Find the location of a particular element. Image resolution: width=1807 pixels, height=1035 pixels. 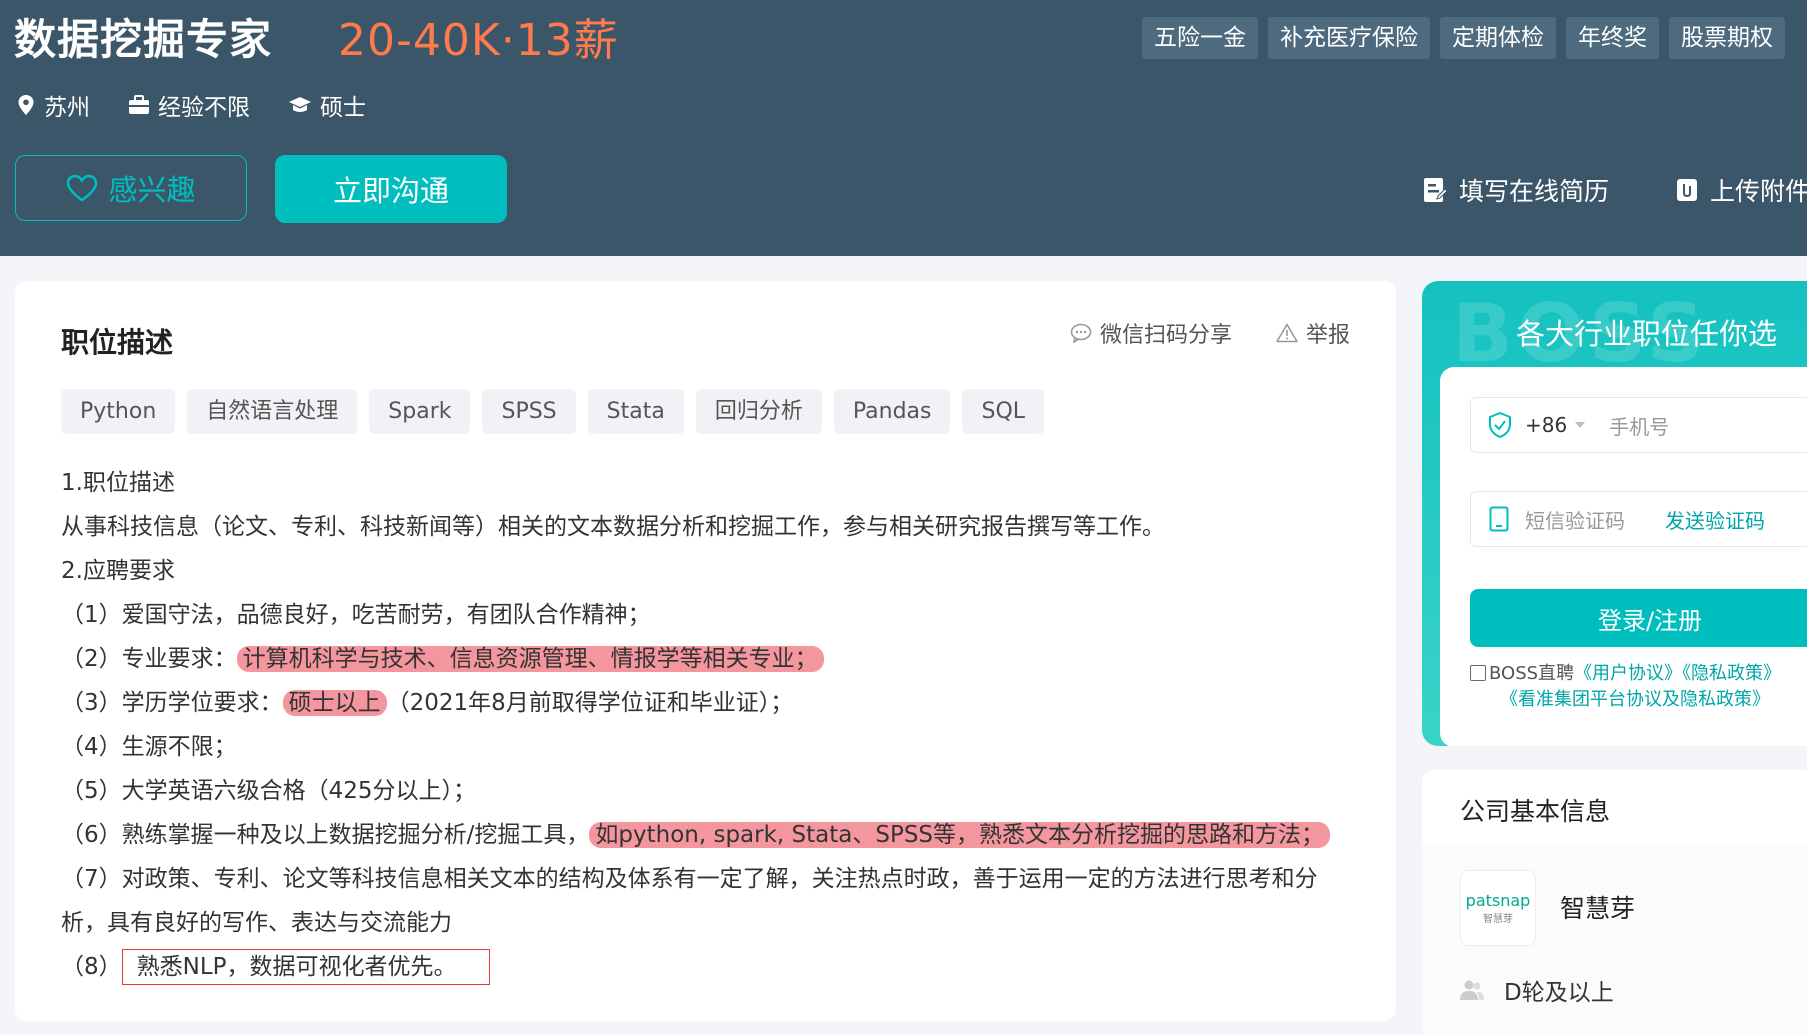

interest-button: 感兴趣 is located at coordinates (131, 188).